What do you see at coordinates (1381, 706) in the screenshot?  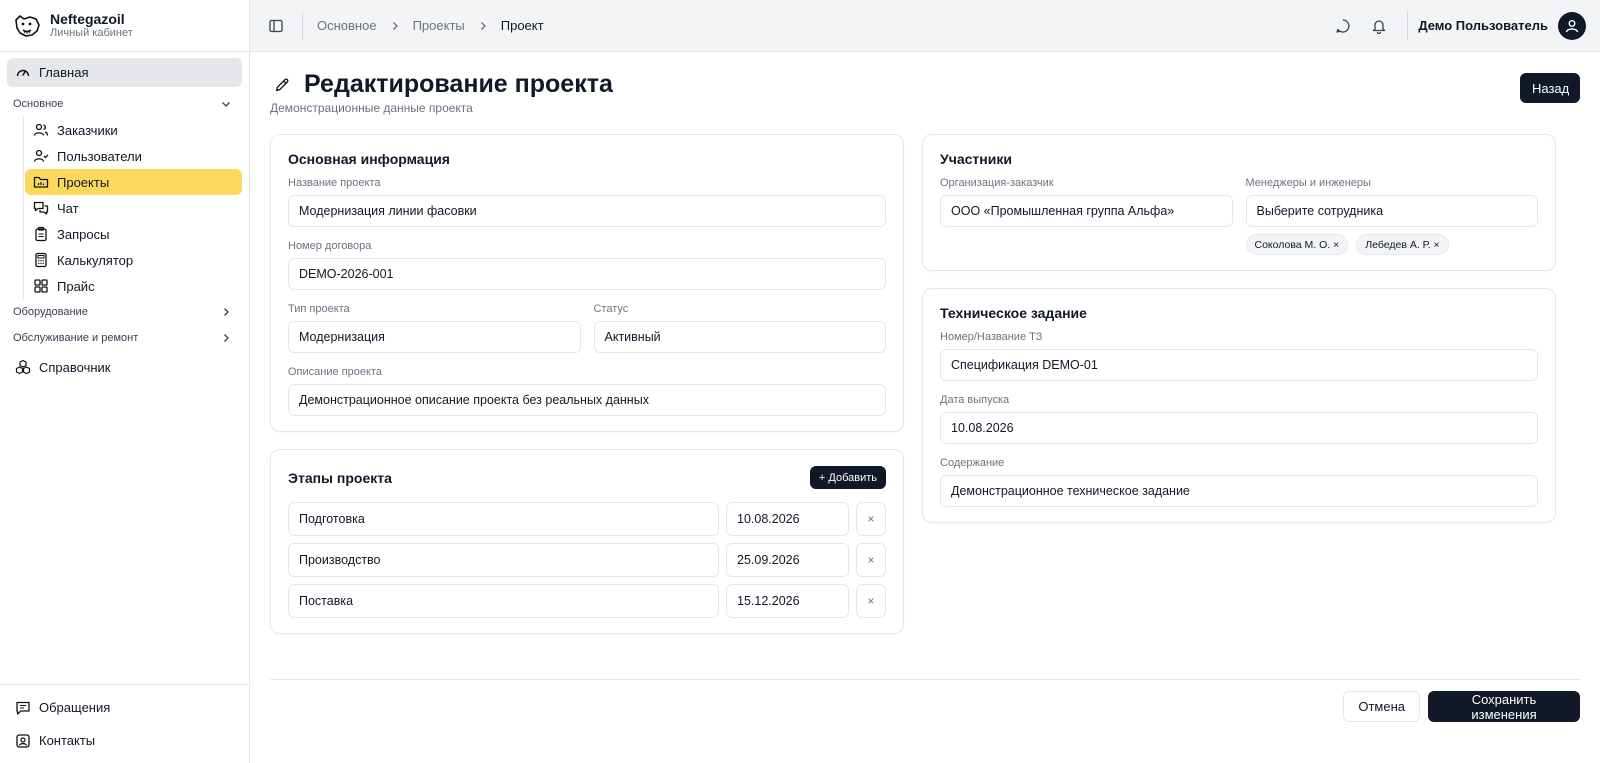 I see `cancel-button: Отмена` at bounding box center [1381, 706].